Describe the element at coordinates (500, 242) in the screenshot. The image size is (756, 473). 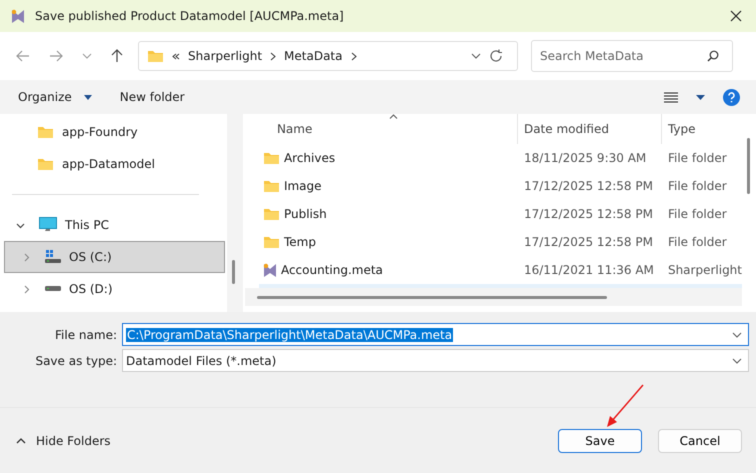
I see `file-row: Temp 17/12/2025 12:58 PM File folder` at that location.